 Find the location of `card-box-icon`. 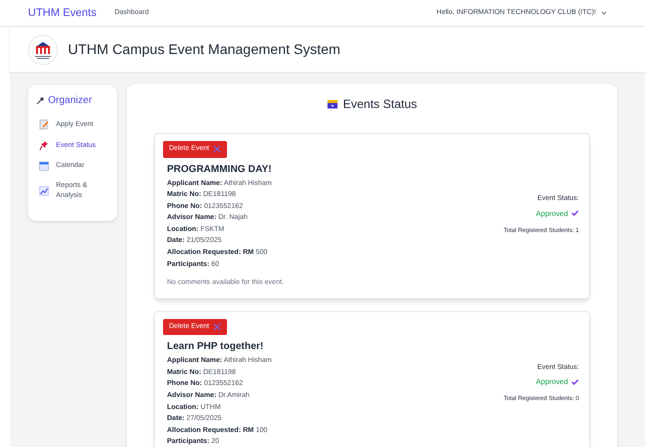

card-box-icon is located at coordinates (332, 104).